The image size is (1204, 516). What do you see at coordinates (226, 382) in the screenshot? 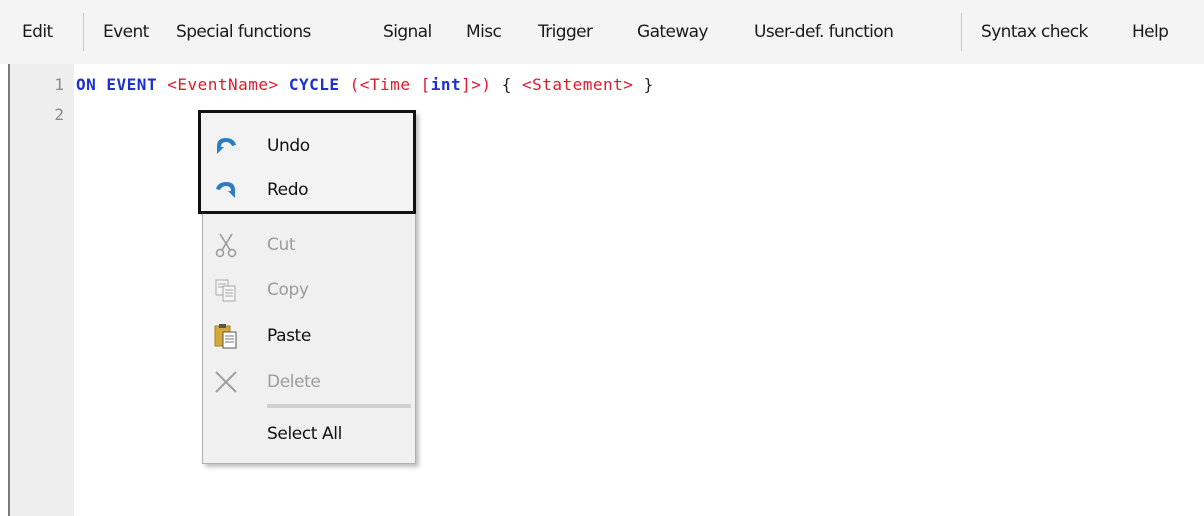
I see `delete-icon` at bounding box center [226, 382].